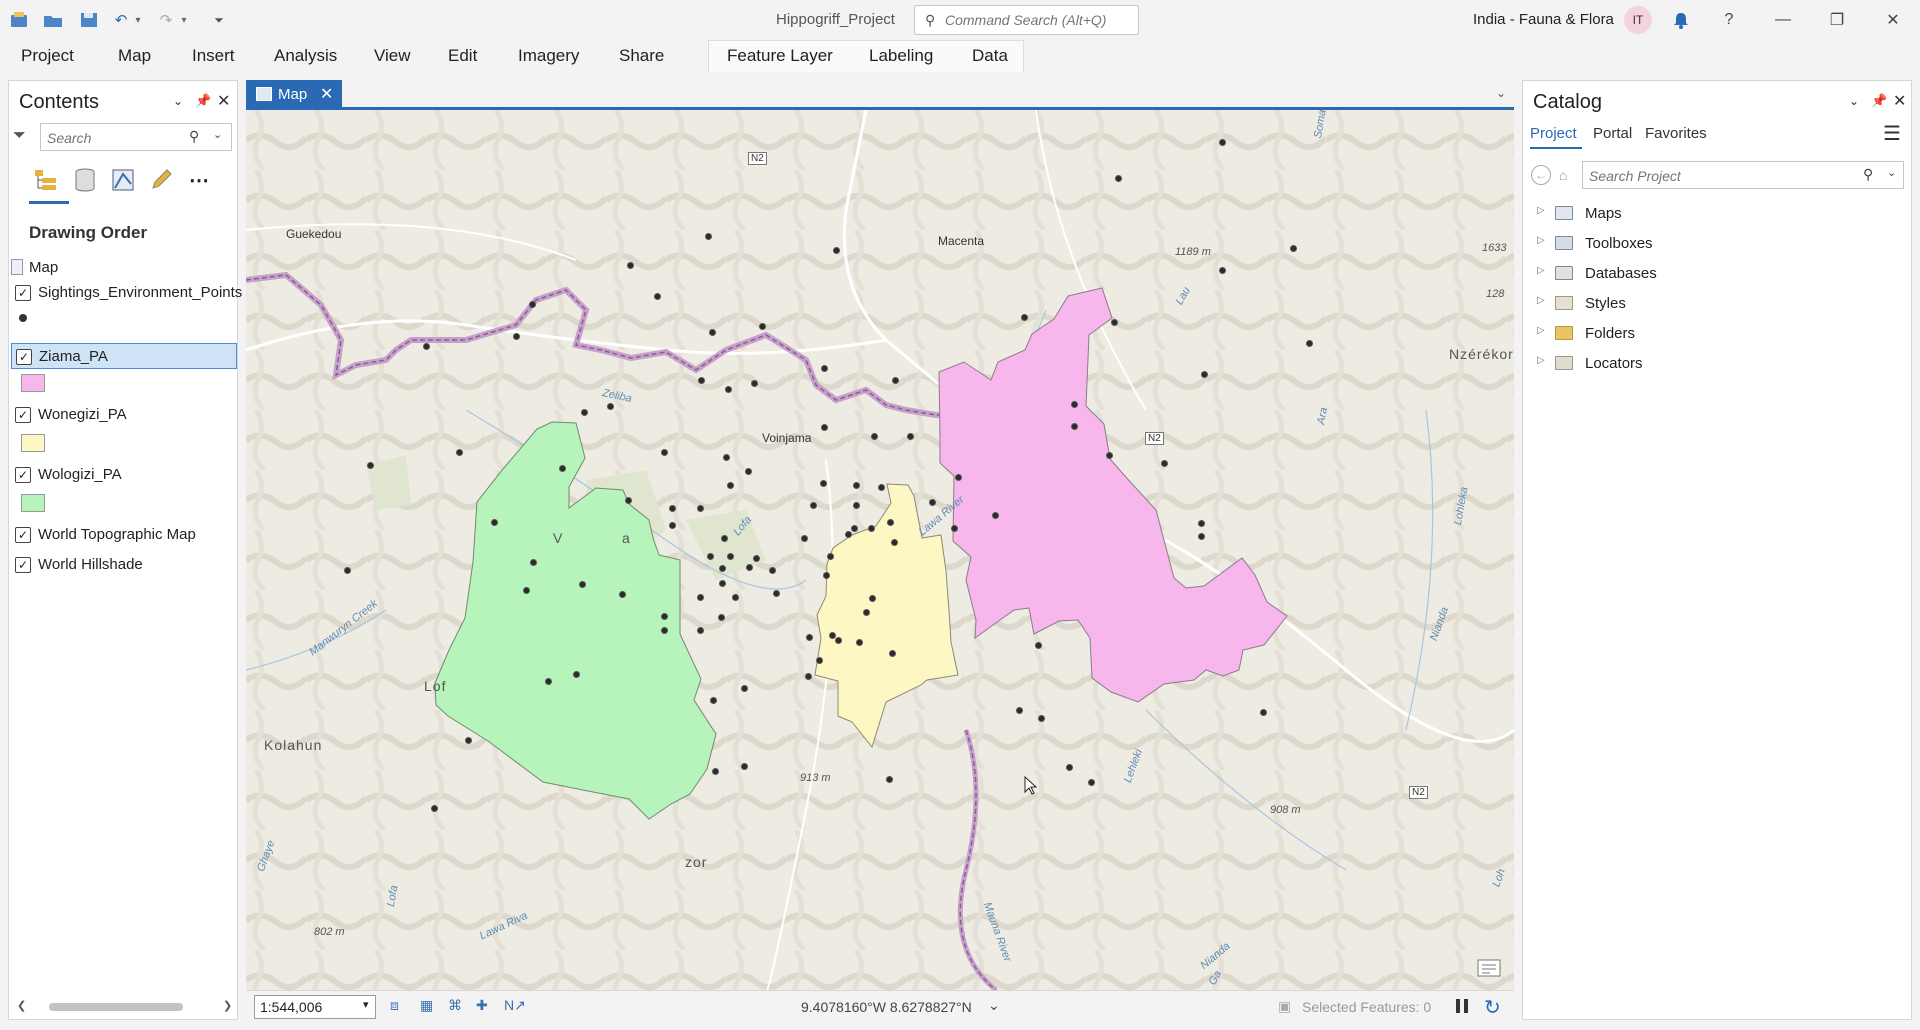 This screenshot has width=1920, height=1030. Describe the element at coordinates (1489, 969) in the screenshot. I see `map-notes-icon` at that location.